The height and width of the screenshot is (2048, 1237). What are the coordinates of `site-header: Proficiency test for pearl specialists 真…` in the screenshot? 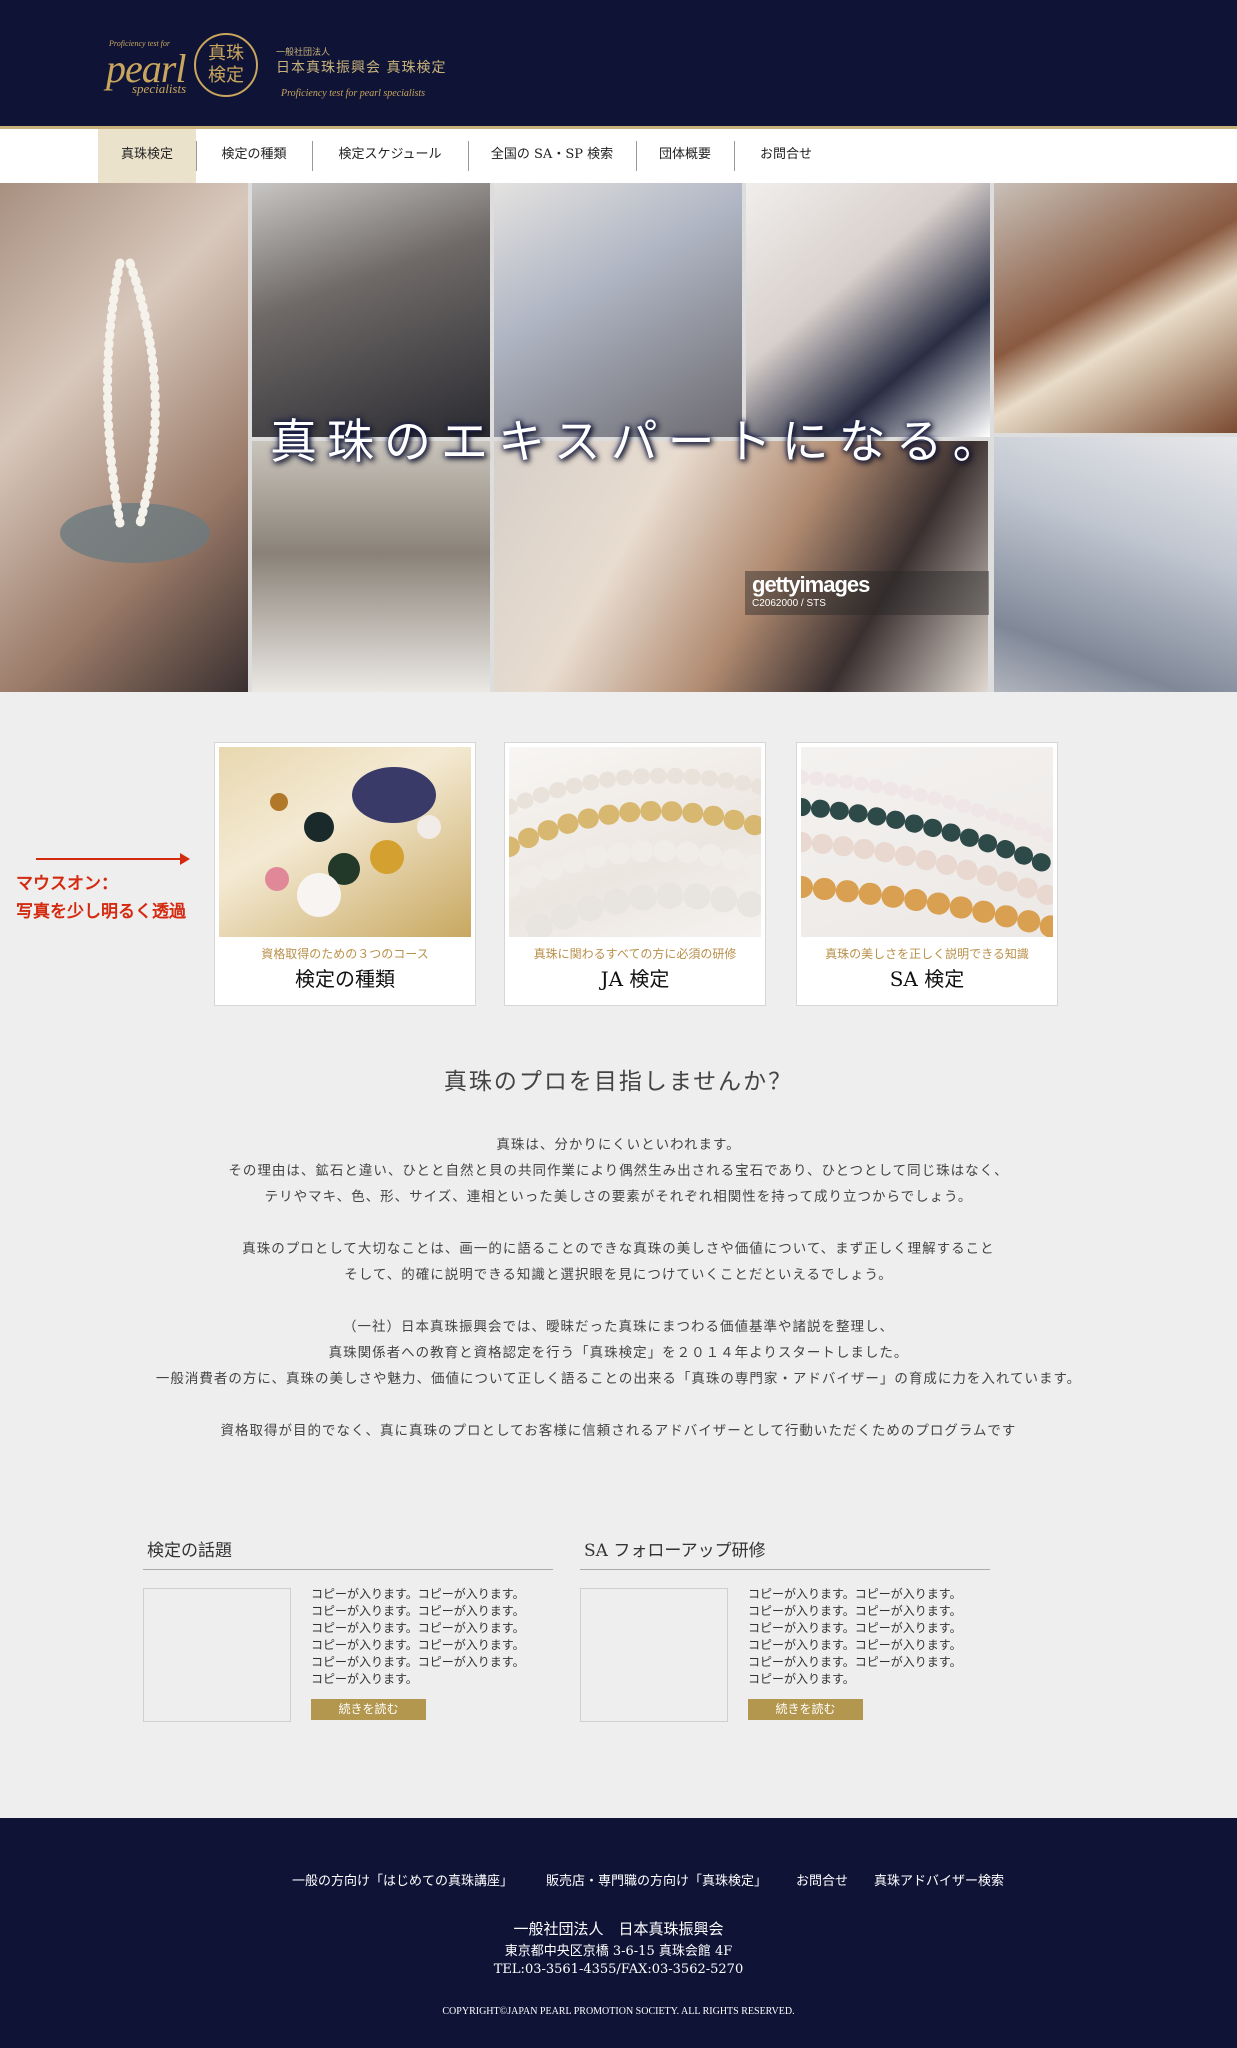 It's located at (618, 63).